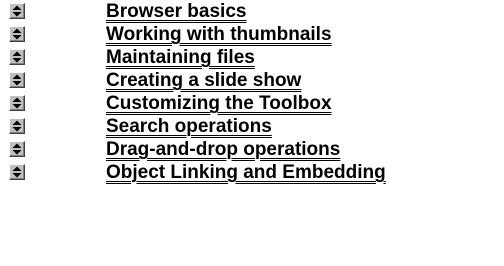 Image resolution: width=504 pixels, height=266 pixels. Describe the element at coordinates (180, 58) in the screenshot. I see `topic-link-maintaining-files: Maintaining files` at that location.